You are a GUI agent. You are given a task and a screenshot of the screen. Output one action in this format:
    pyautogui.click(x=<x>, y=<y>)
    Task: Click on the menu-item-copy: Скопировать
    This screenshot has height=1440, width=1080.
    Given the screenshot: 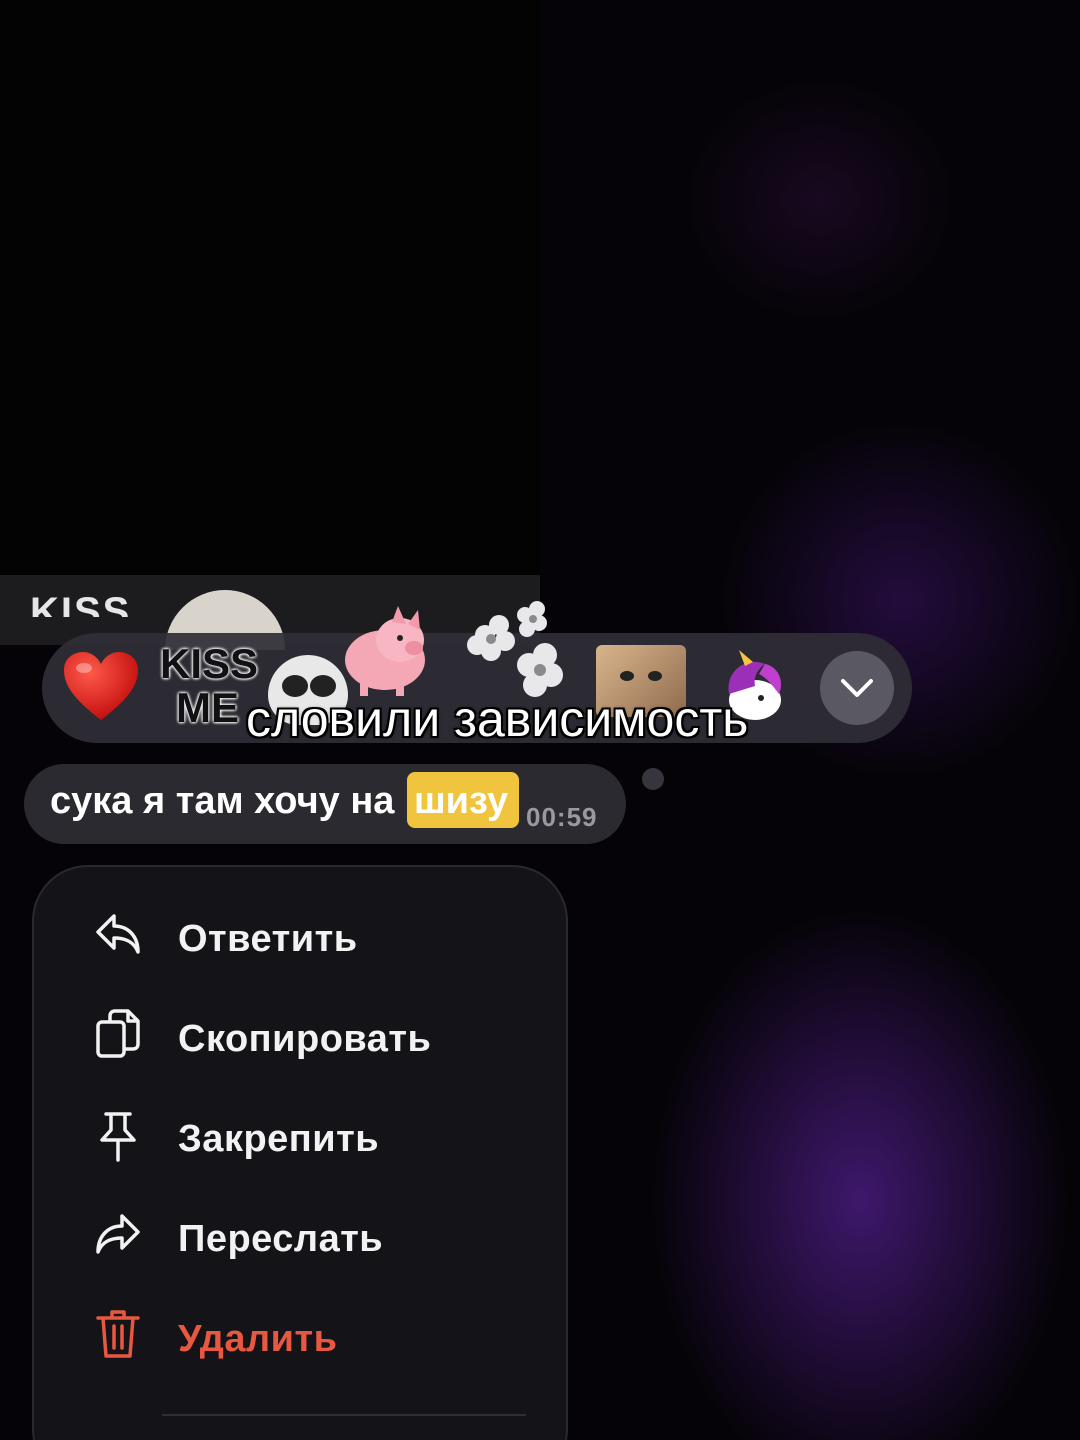 What is the action you would take?
    pyautogui.click(x=282, y=1040)
    